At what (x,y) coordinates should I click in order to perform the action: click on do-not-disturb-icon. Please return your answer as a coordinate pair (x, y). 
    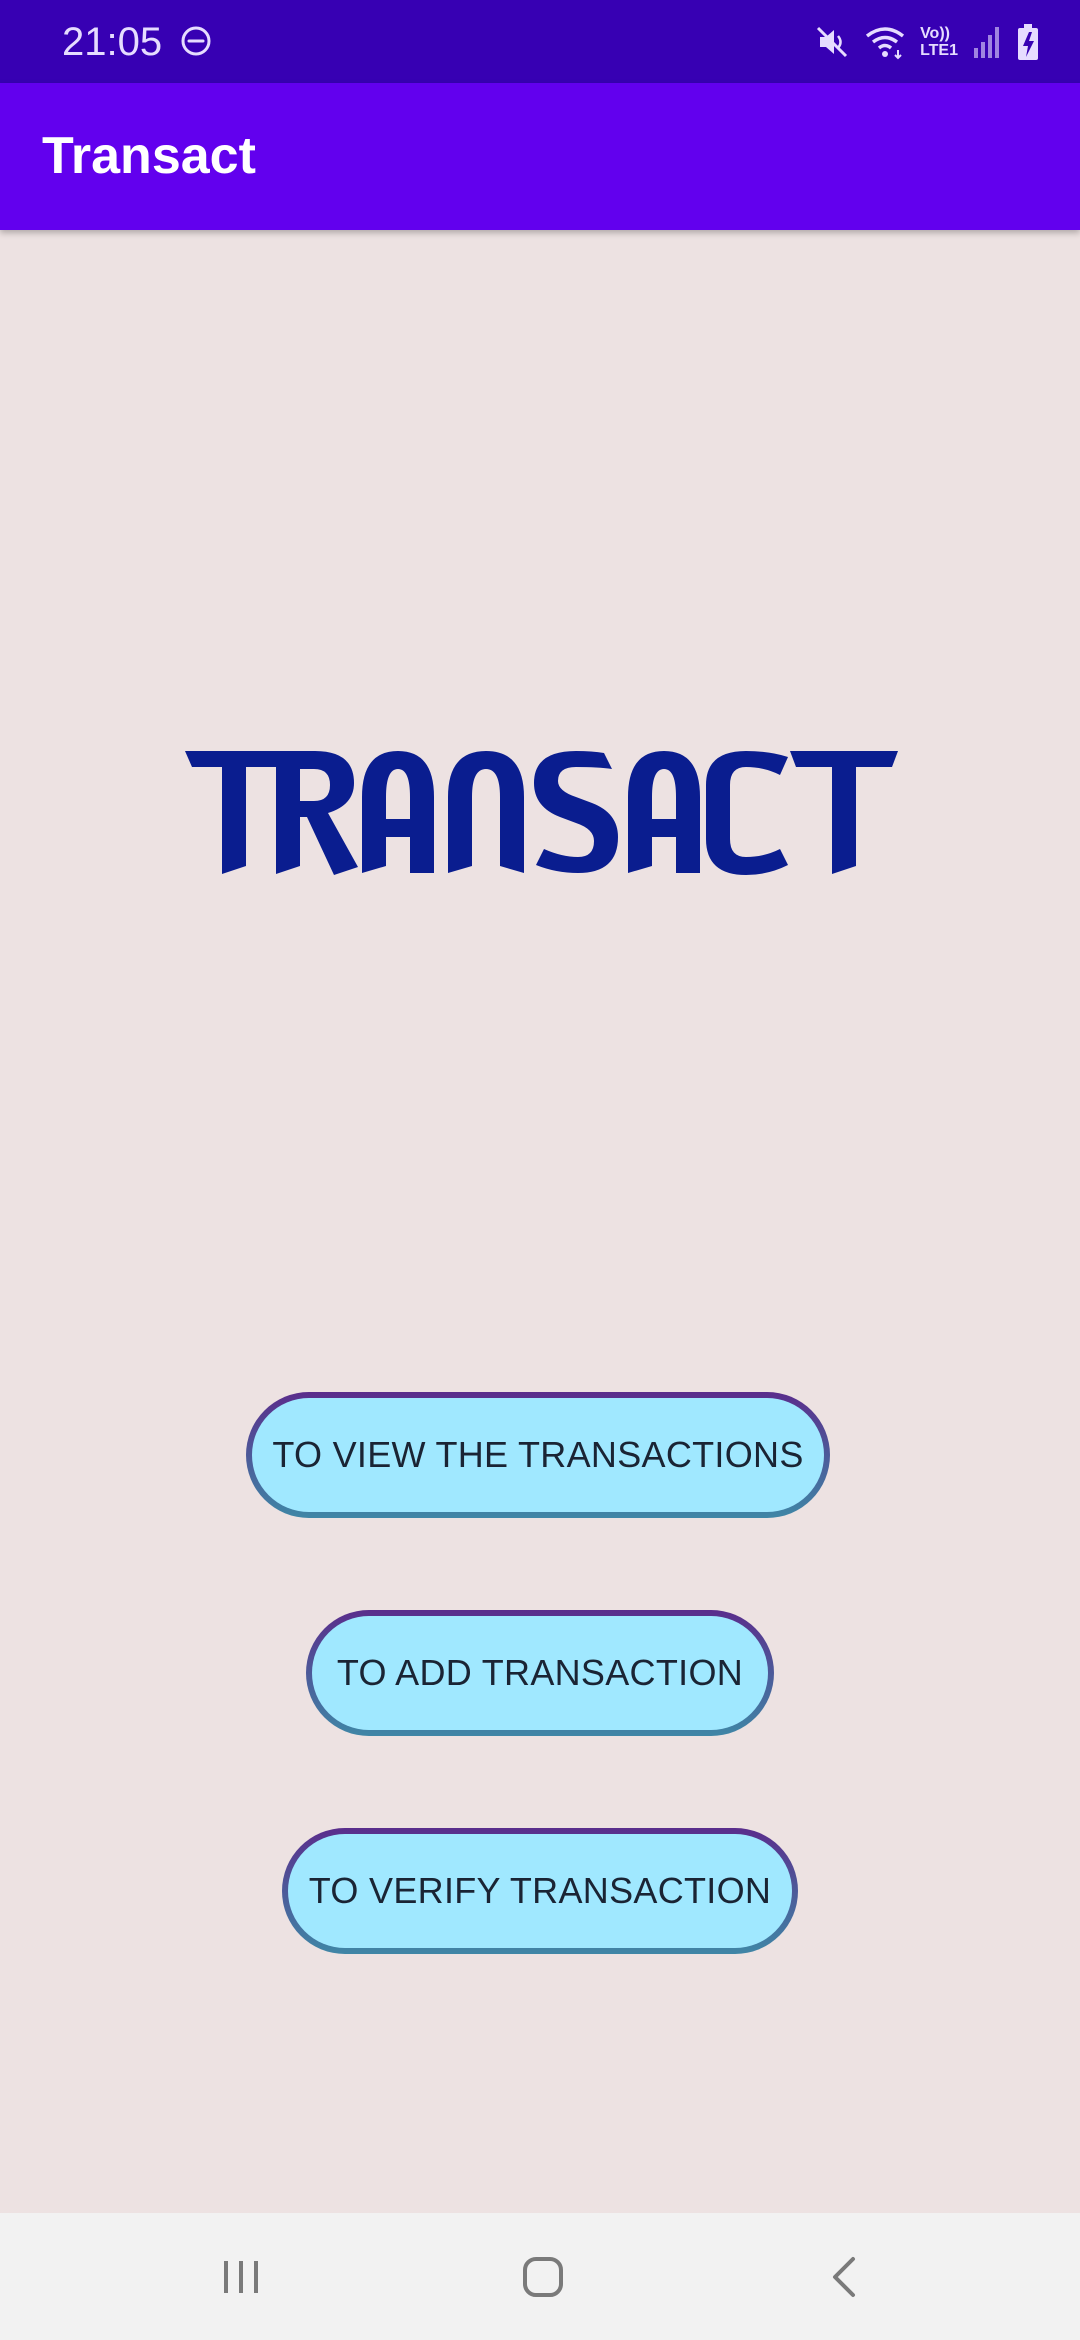
    Looking at the image, I should click on (196, 41).